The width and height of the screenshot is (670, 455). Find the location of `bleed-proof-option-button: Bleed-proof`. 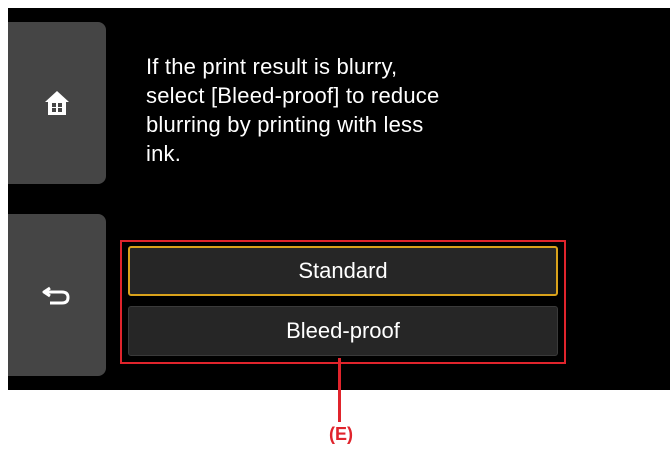

bleed-proof-option-button: Bleed-proof is located at coordinates (343, 331).